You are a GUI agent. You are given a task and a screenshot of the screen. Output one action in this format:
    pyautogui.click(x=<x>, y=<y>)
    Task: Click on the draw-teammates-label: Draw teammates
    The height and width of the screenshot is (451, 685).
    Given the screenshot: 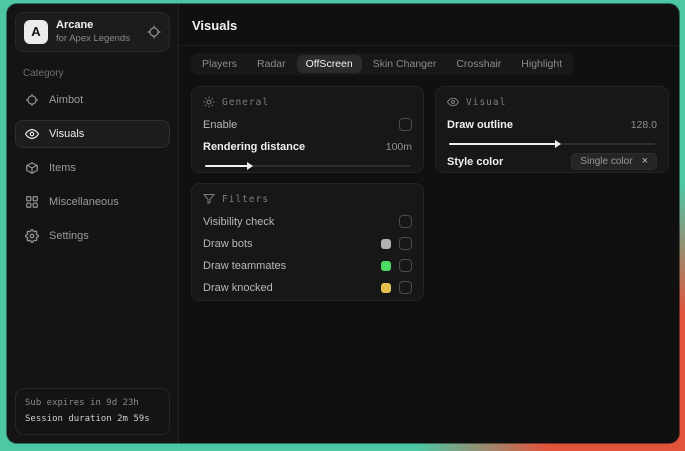 What is the action you would take?
    pyautogui.click(x=245, y=265)
    